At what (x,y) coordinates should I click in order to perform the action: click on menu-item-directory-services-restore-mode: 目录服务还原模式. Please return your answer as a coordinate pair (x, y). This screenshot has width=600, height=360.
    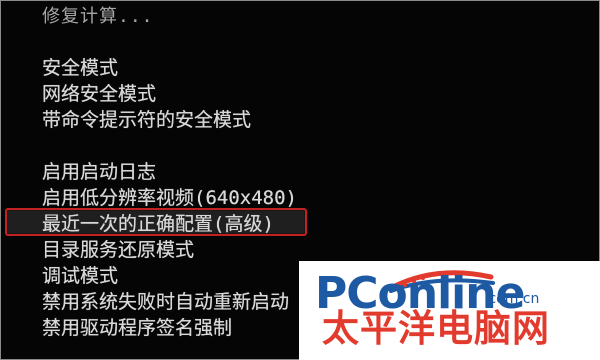
    Looking at the image, I should click on (118, 250).